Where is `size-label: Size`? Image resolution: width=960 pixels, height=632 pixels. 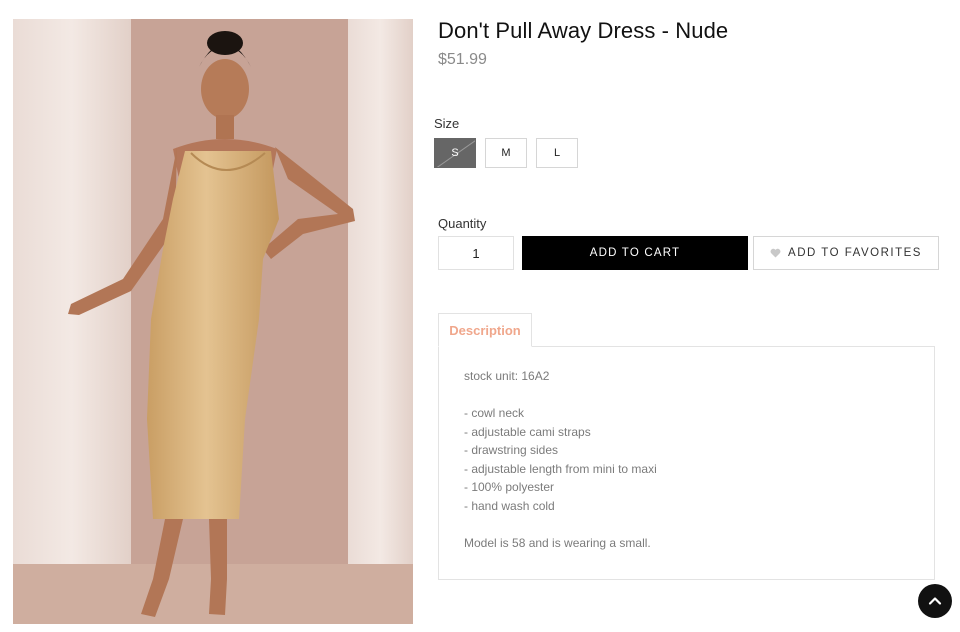
size-label: Size is located at coordinates (447, 123).